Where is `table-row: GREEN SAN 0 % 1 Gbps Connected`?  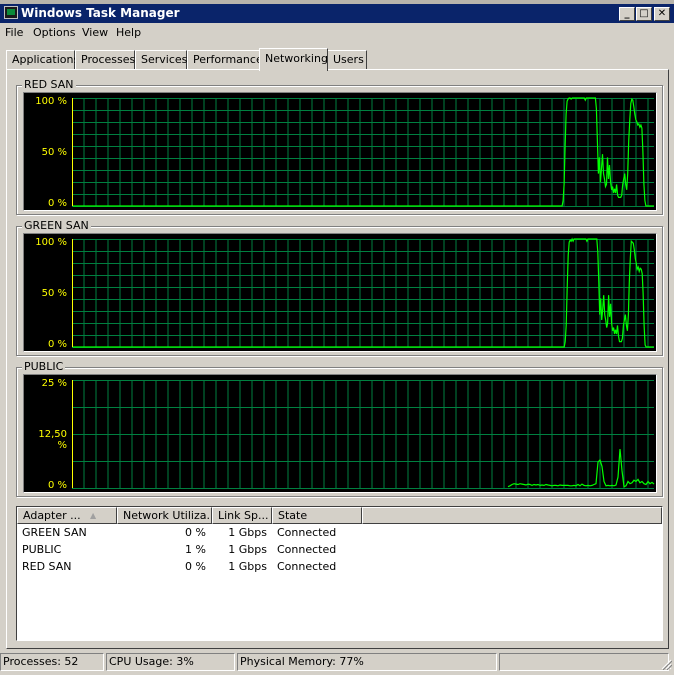
table-row: GREEN SAN 0 % 1 Gbps Connected is located at coordinates (339, 532).